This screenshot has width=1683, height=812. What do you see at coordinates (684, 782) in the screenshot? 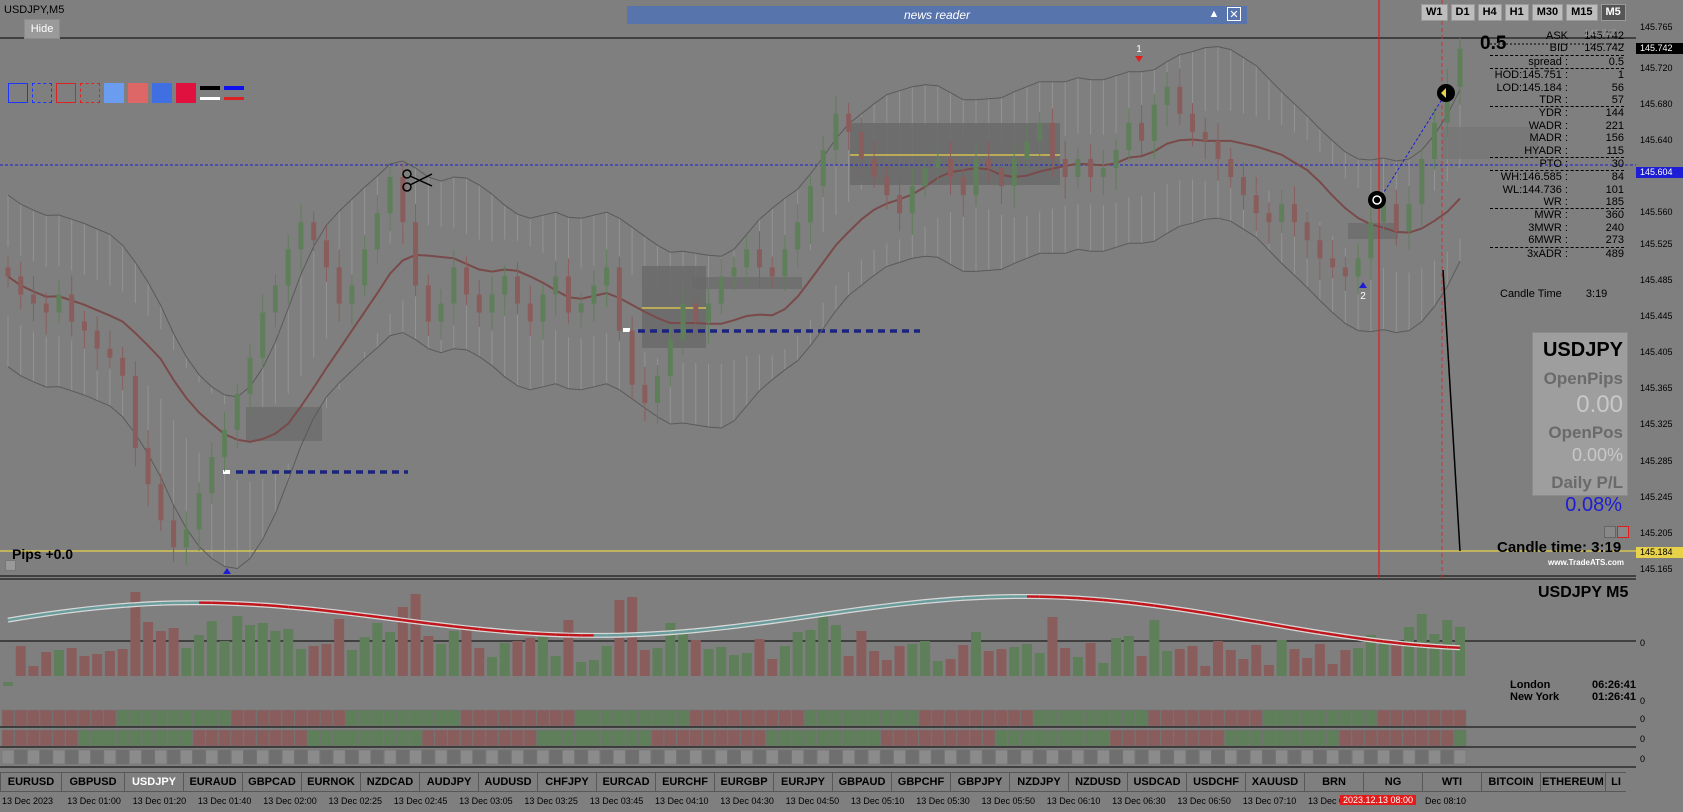
I see `symbol-tab-eurchf: EURCHF` at bounding box center [684, 782].